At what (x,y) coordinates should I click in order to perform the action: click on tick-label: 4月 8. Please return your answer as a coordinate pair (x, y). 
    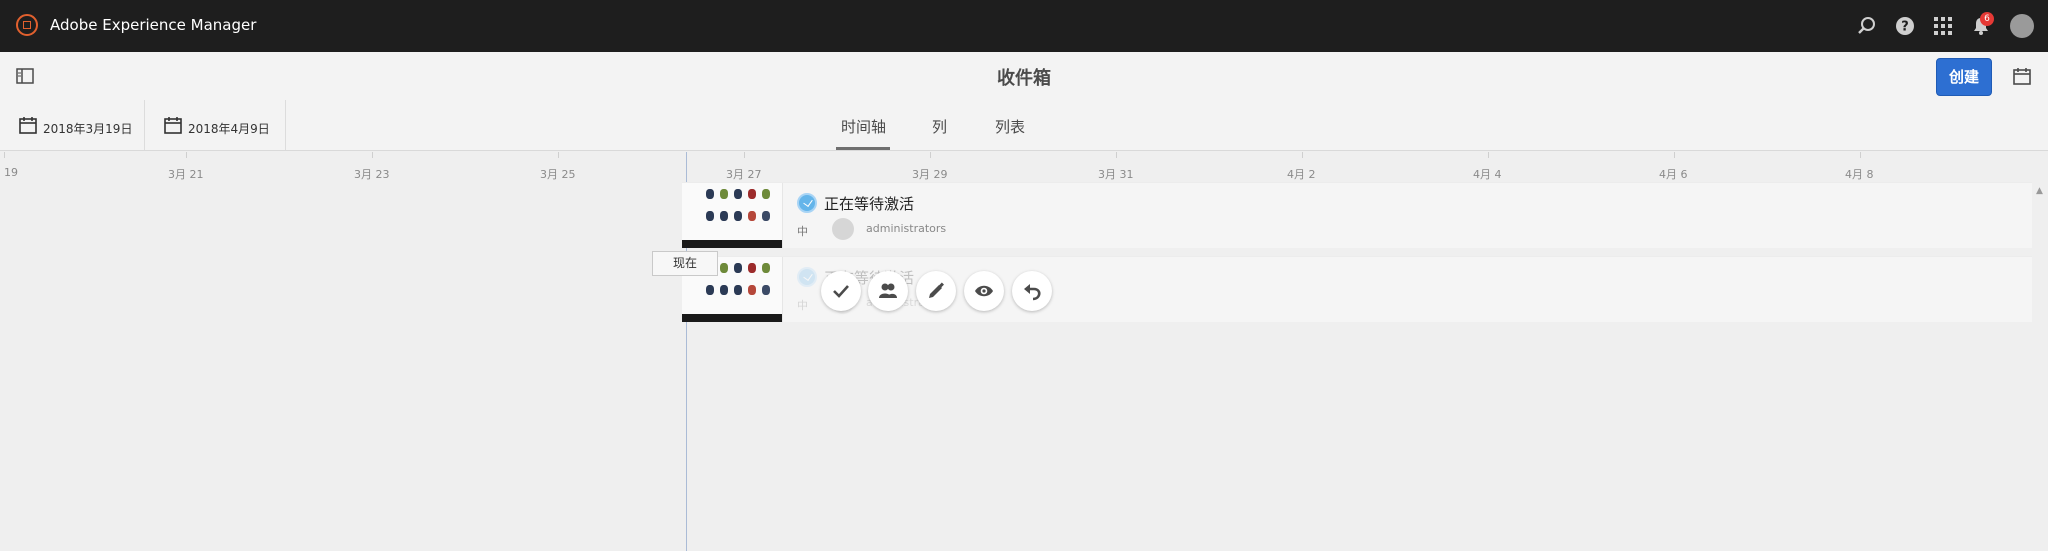
    Looking at the image, I should click on (1859, 174).